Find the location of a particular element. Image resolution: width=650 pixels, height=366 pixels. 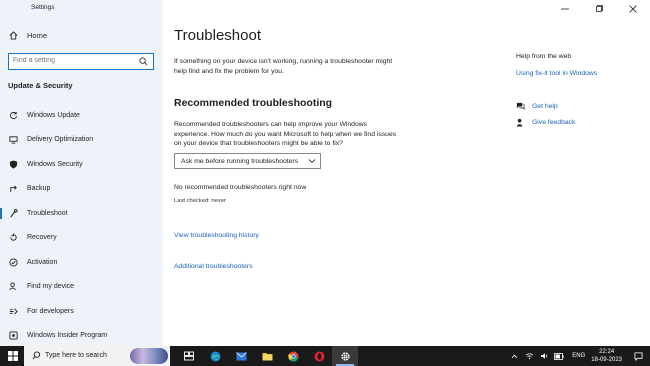

insider-icon is located at coordinates (13, 335).